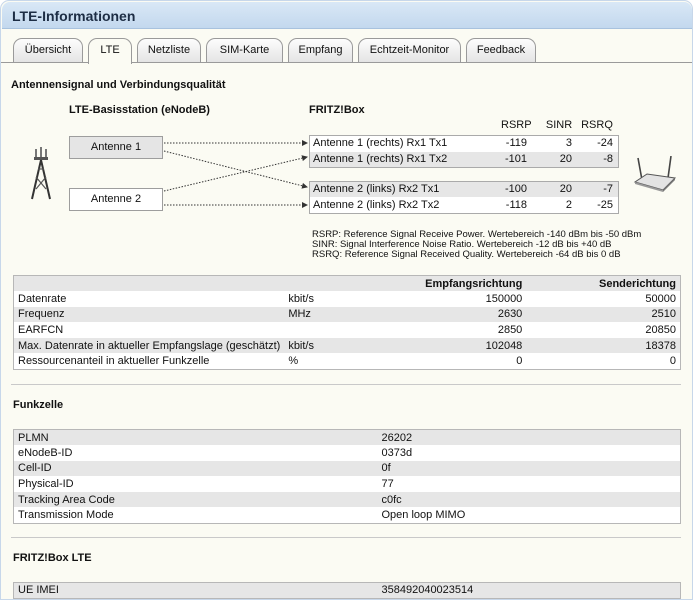 Image resolution: width=693 pixels, height=600 pixels. I want to click on rsrp-value: -100, so click(515, 189).